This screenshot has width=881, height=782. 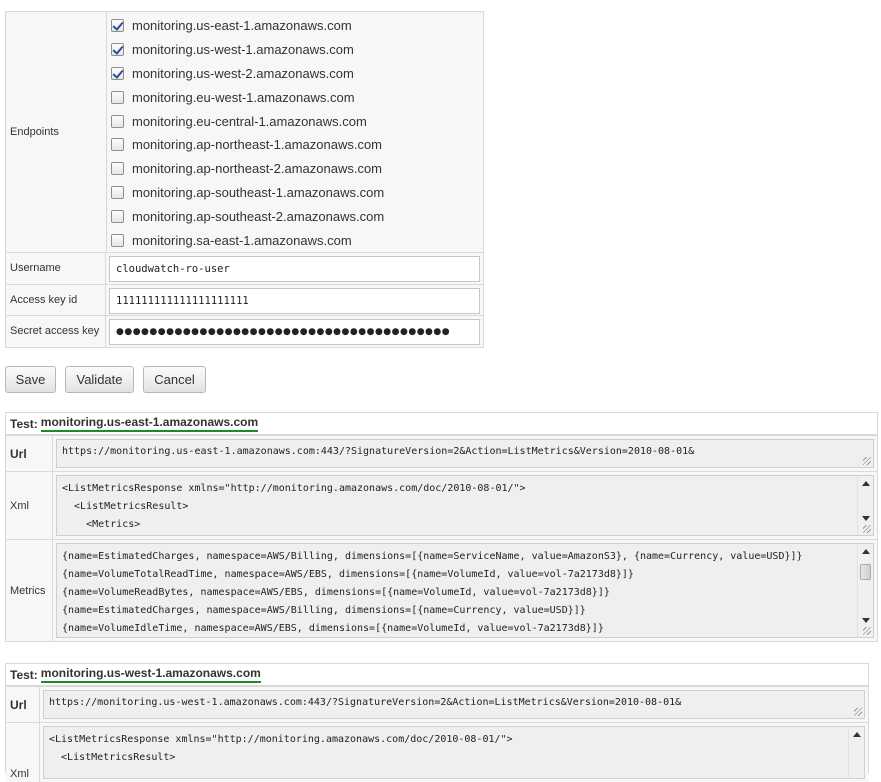 What do you see at coordinates (101, 524) in the screenshot?
I see `xml-line: <Metrics>` at bounding box center [101, 524].